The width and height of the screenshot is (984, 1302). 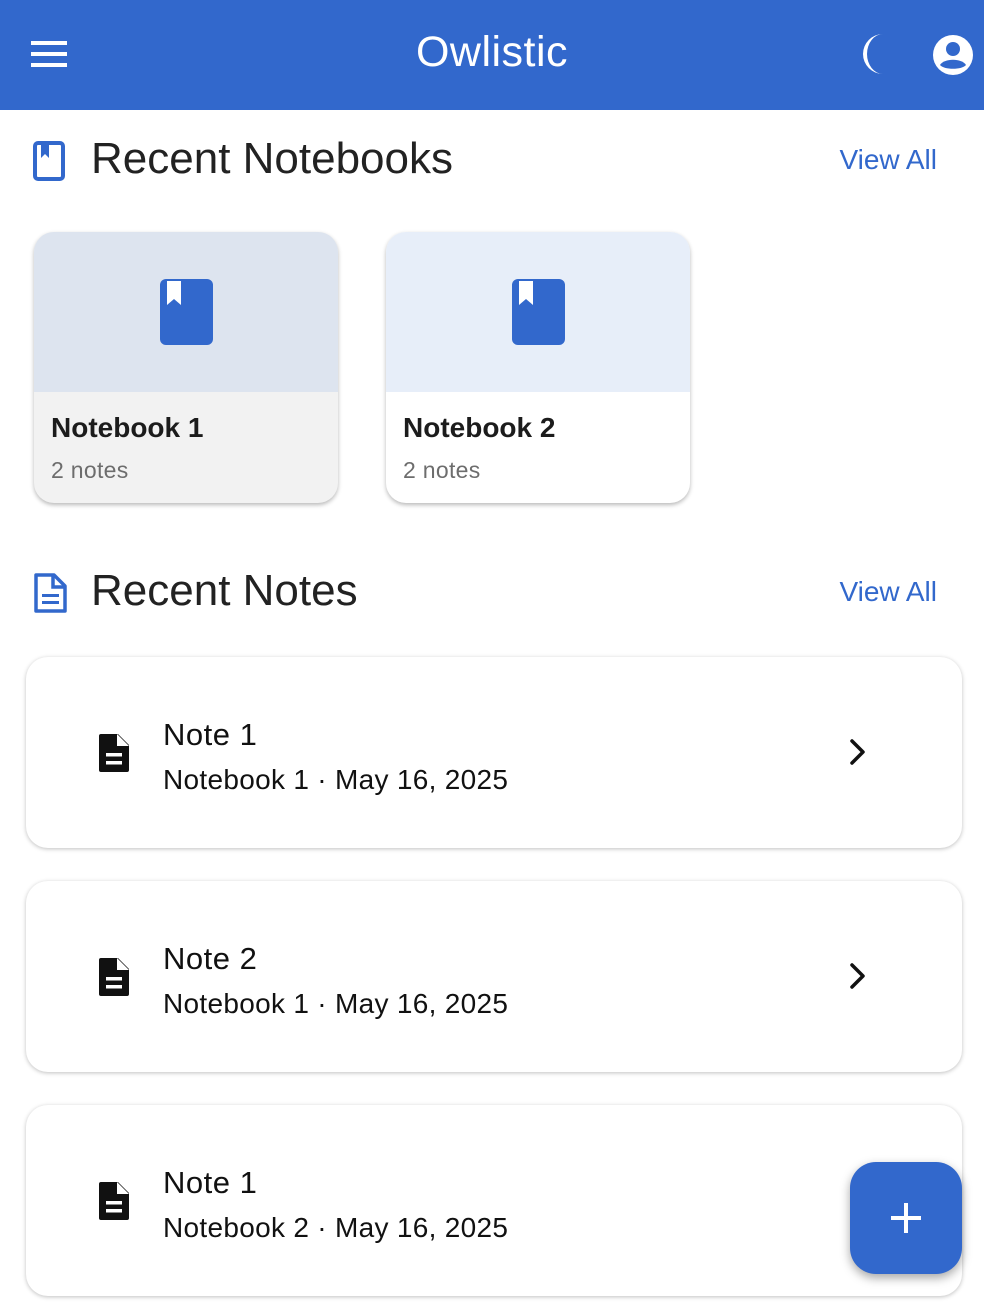 What do you see at coordinates (492, 52) in the screenshot?
I see `app-title: Owlistic` at bounding box center [492, 52].